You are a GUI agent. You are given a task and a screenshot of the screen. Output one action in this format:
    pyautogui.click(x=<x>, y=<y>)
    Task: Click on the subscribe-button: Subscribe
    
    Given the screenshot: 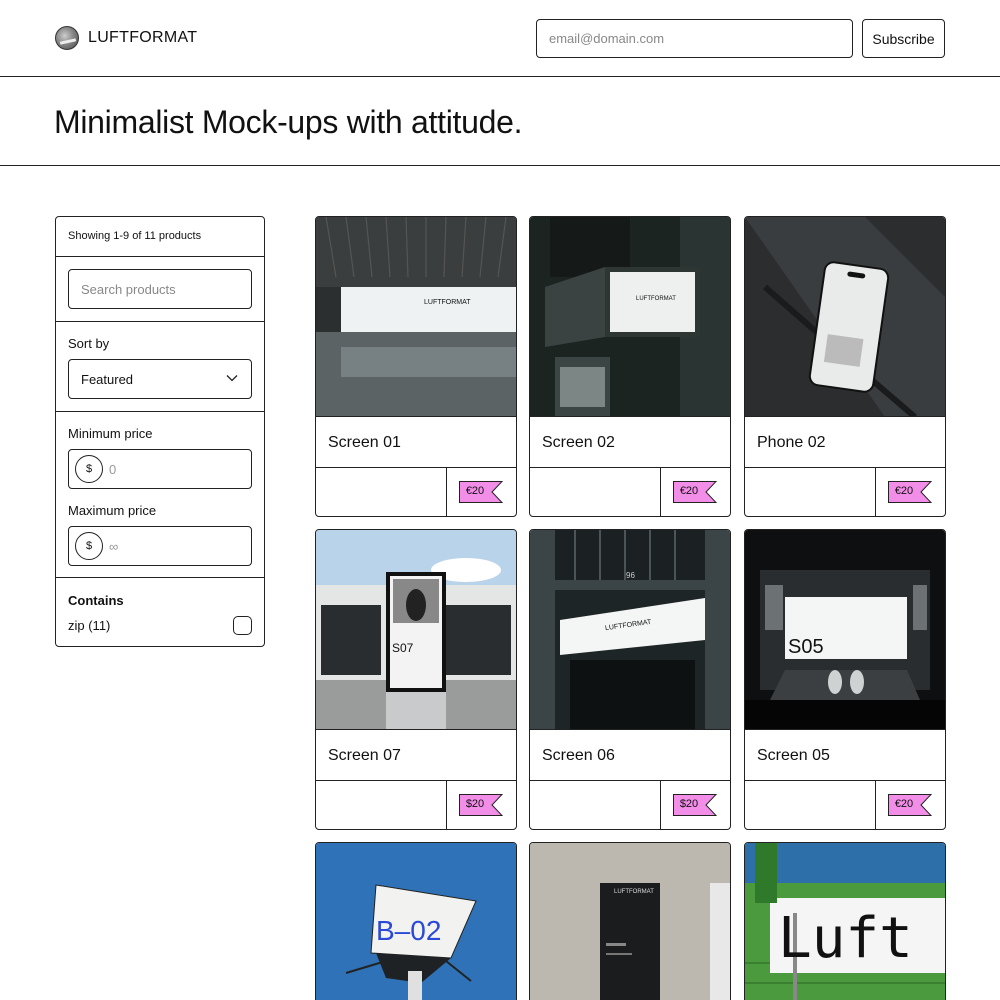 What is the action you would take?
    pyautogui.click(x=903, y=38)
    